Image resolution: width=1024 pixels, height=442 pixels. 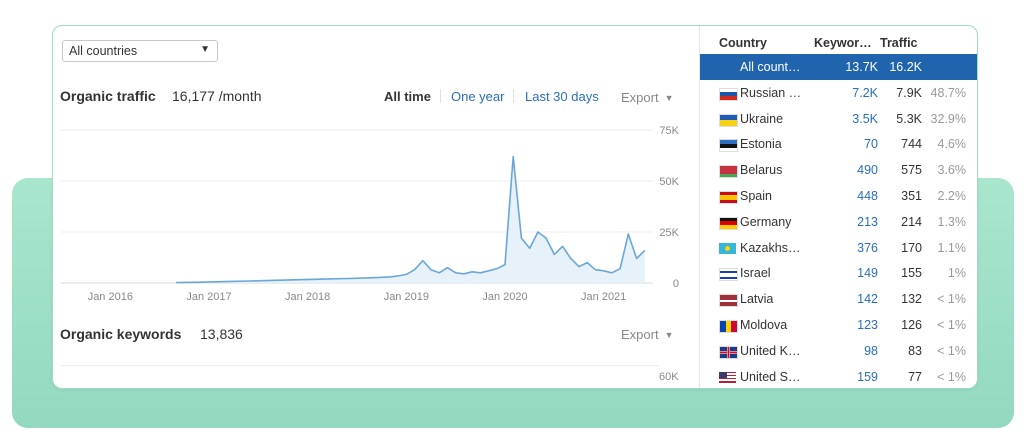 What do you see at coordinates (952, 247) in the screenshot?
I see `country-traffic-share: 1.1%` at bounding box center [952, 247].